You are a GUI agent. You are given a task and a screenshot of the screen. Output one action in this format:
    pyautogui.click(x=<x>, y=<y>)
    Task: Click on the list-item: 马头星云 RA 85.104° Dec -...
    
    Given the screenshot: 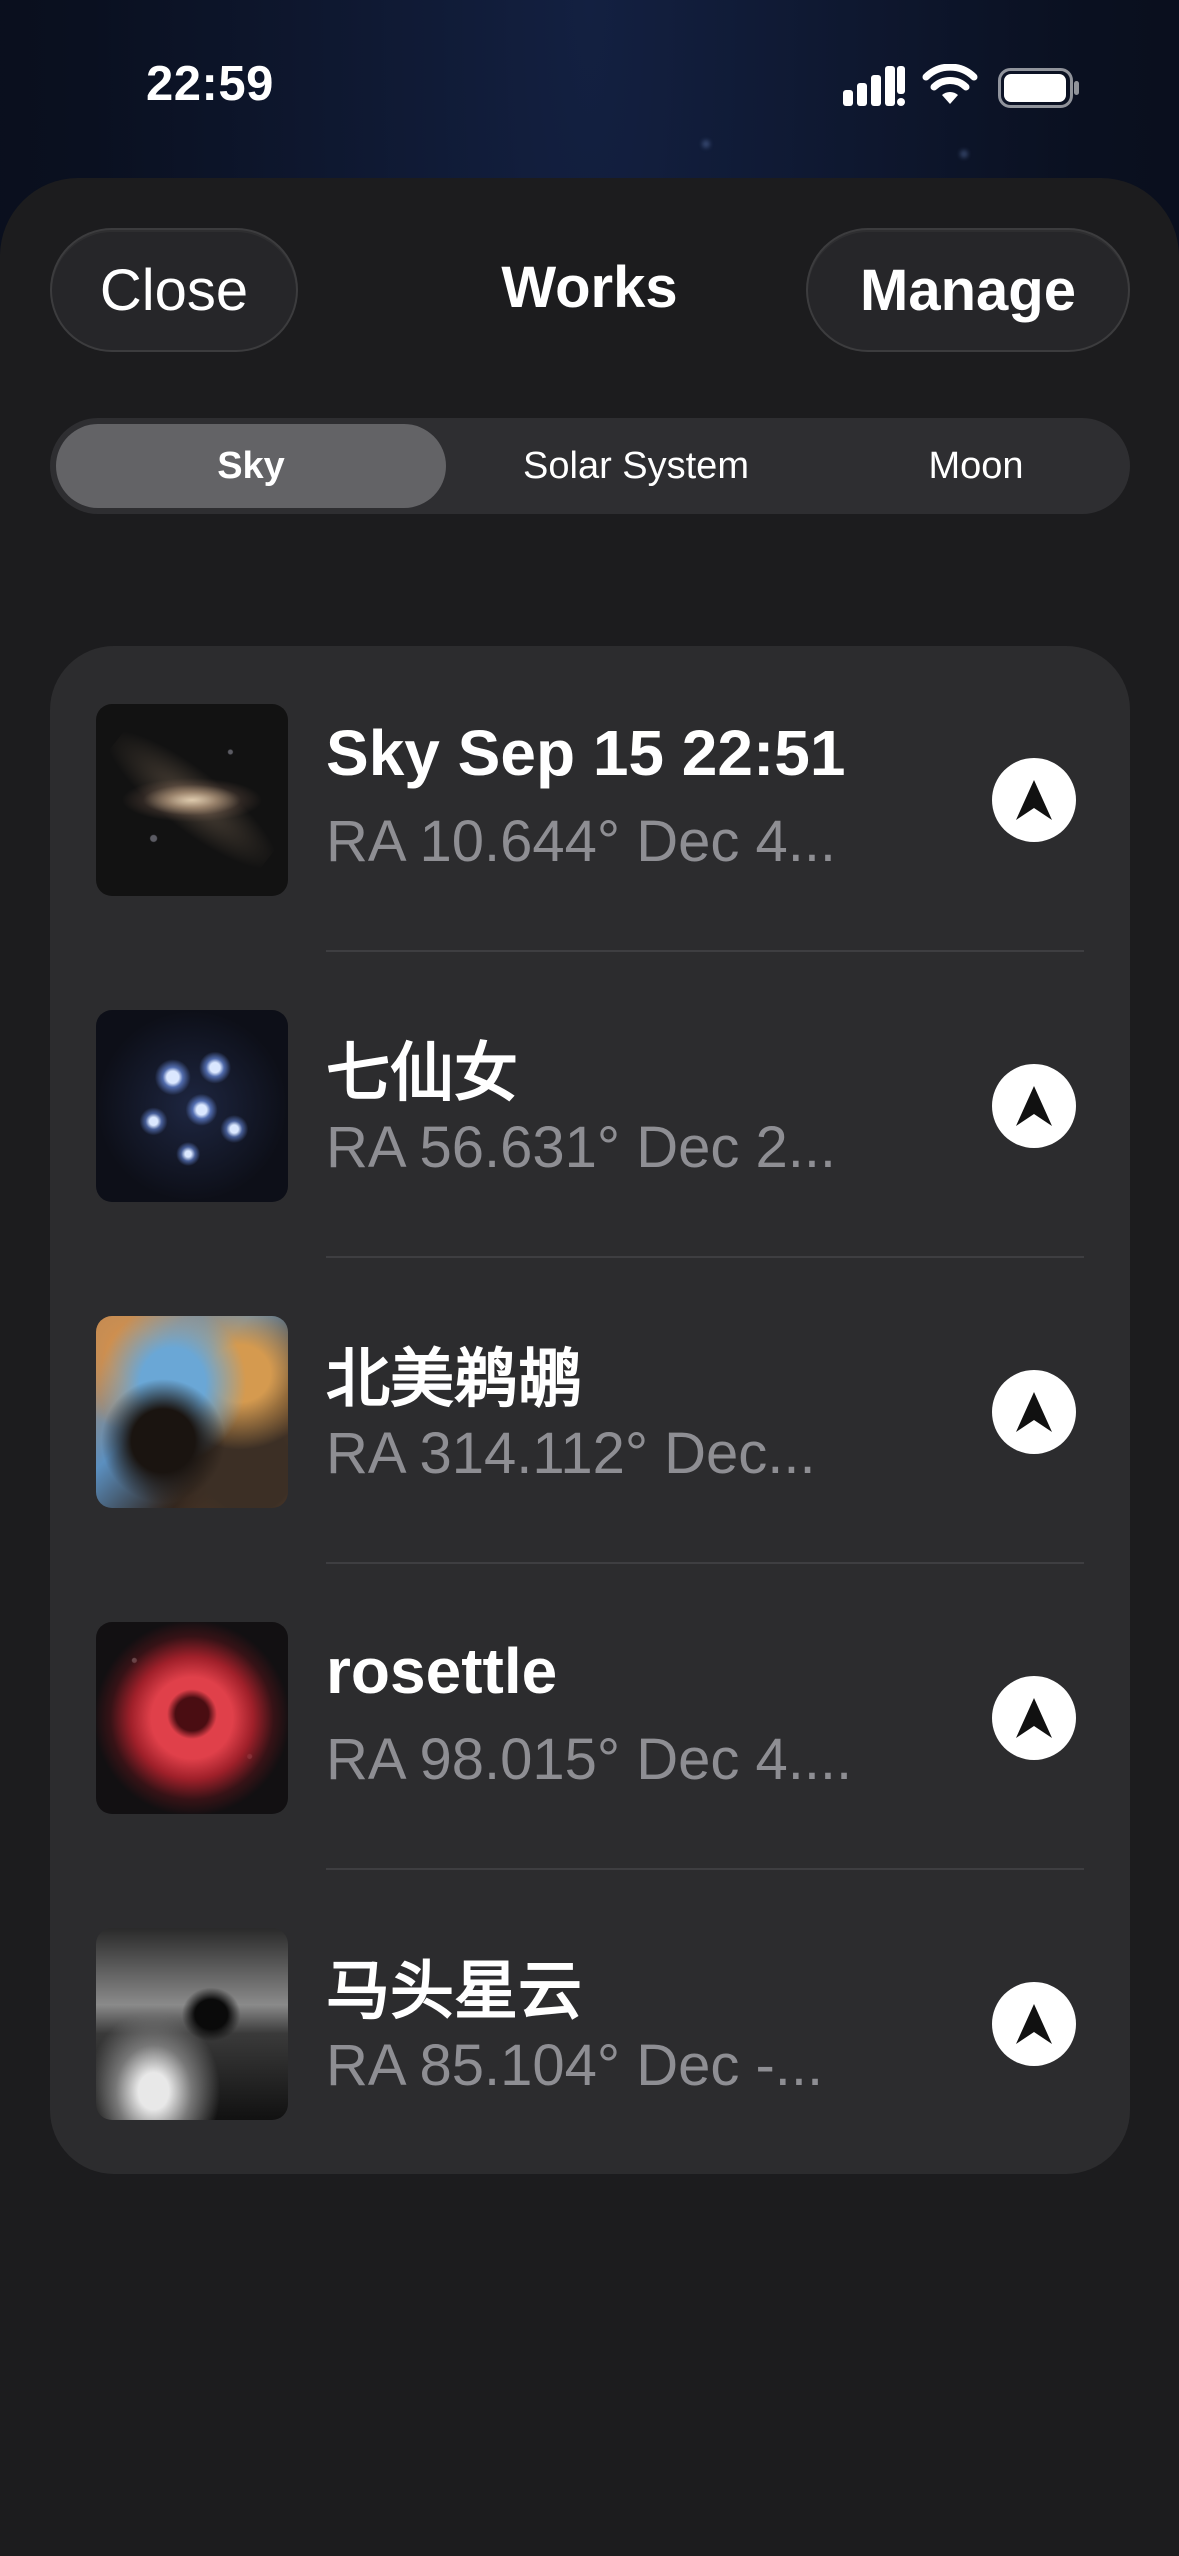 What is the action you would take?
    pyautogui.click(x=590, y=2022)
    